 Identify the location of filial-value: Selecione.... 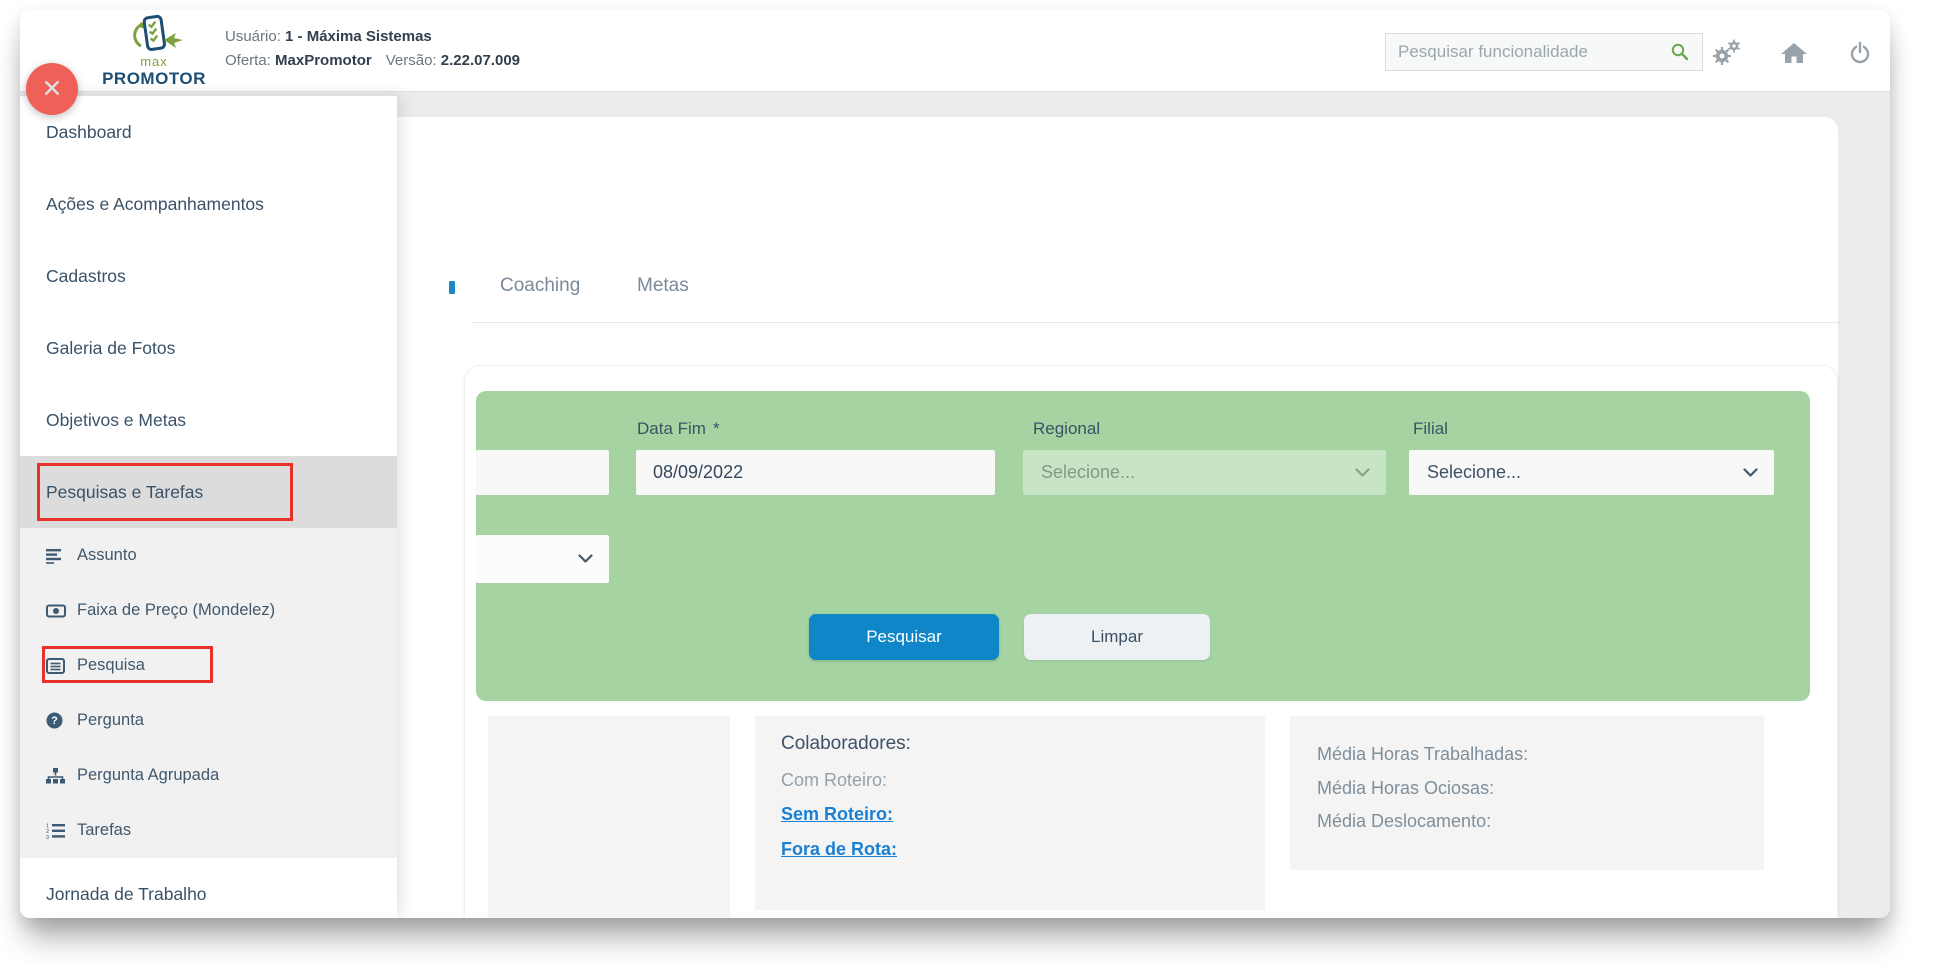
(1474, 472).